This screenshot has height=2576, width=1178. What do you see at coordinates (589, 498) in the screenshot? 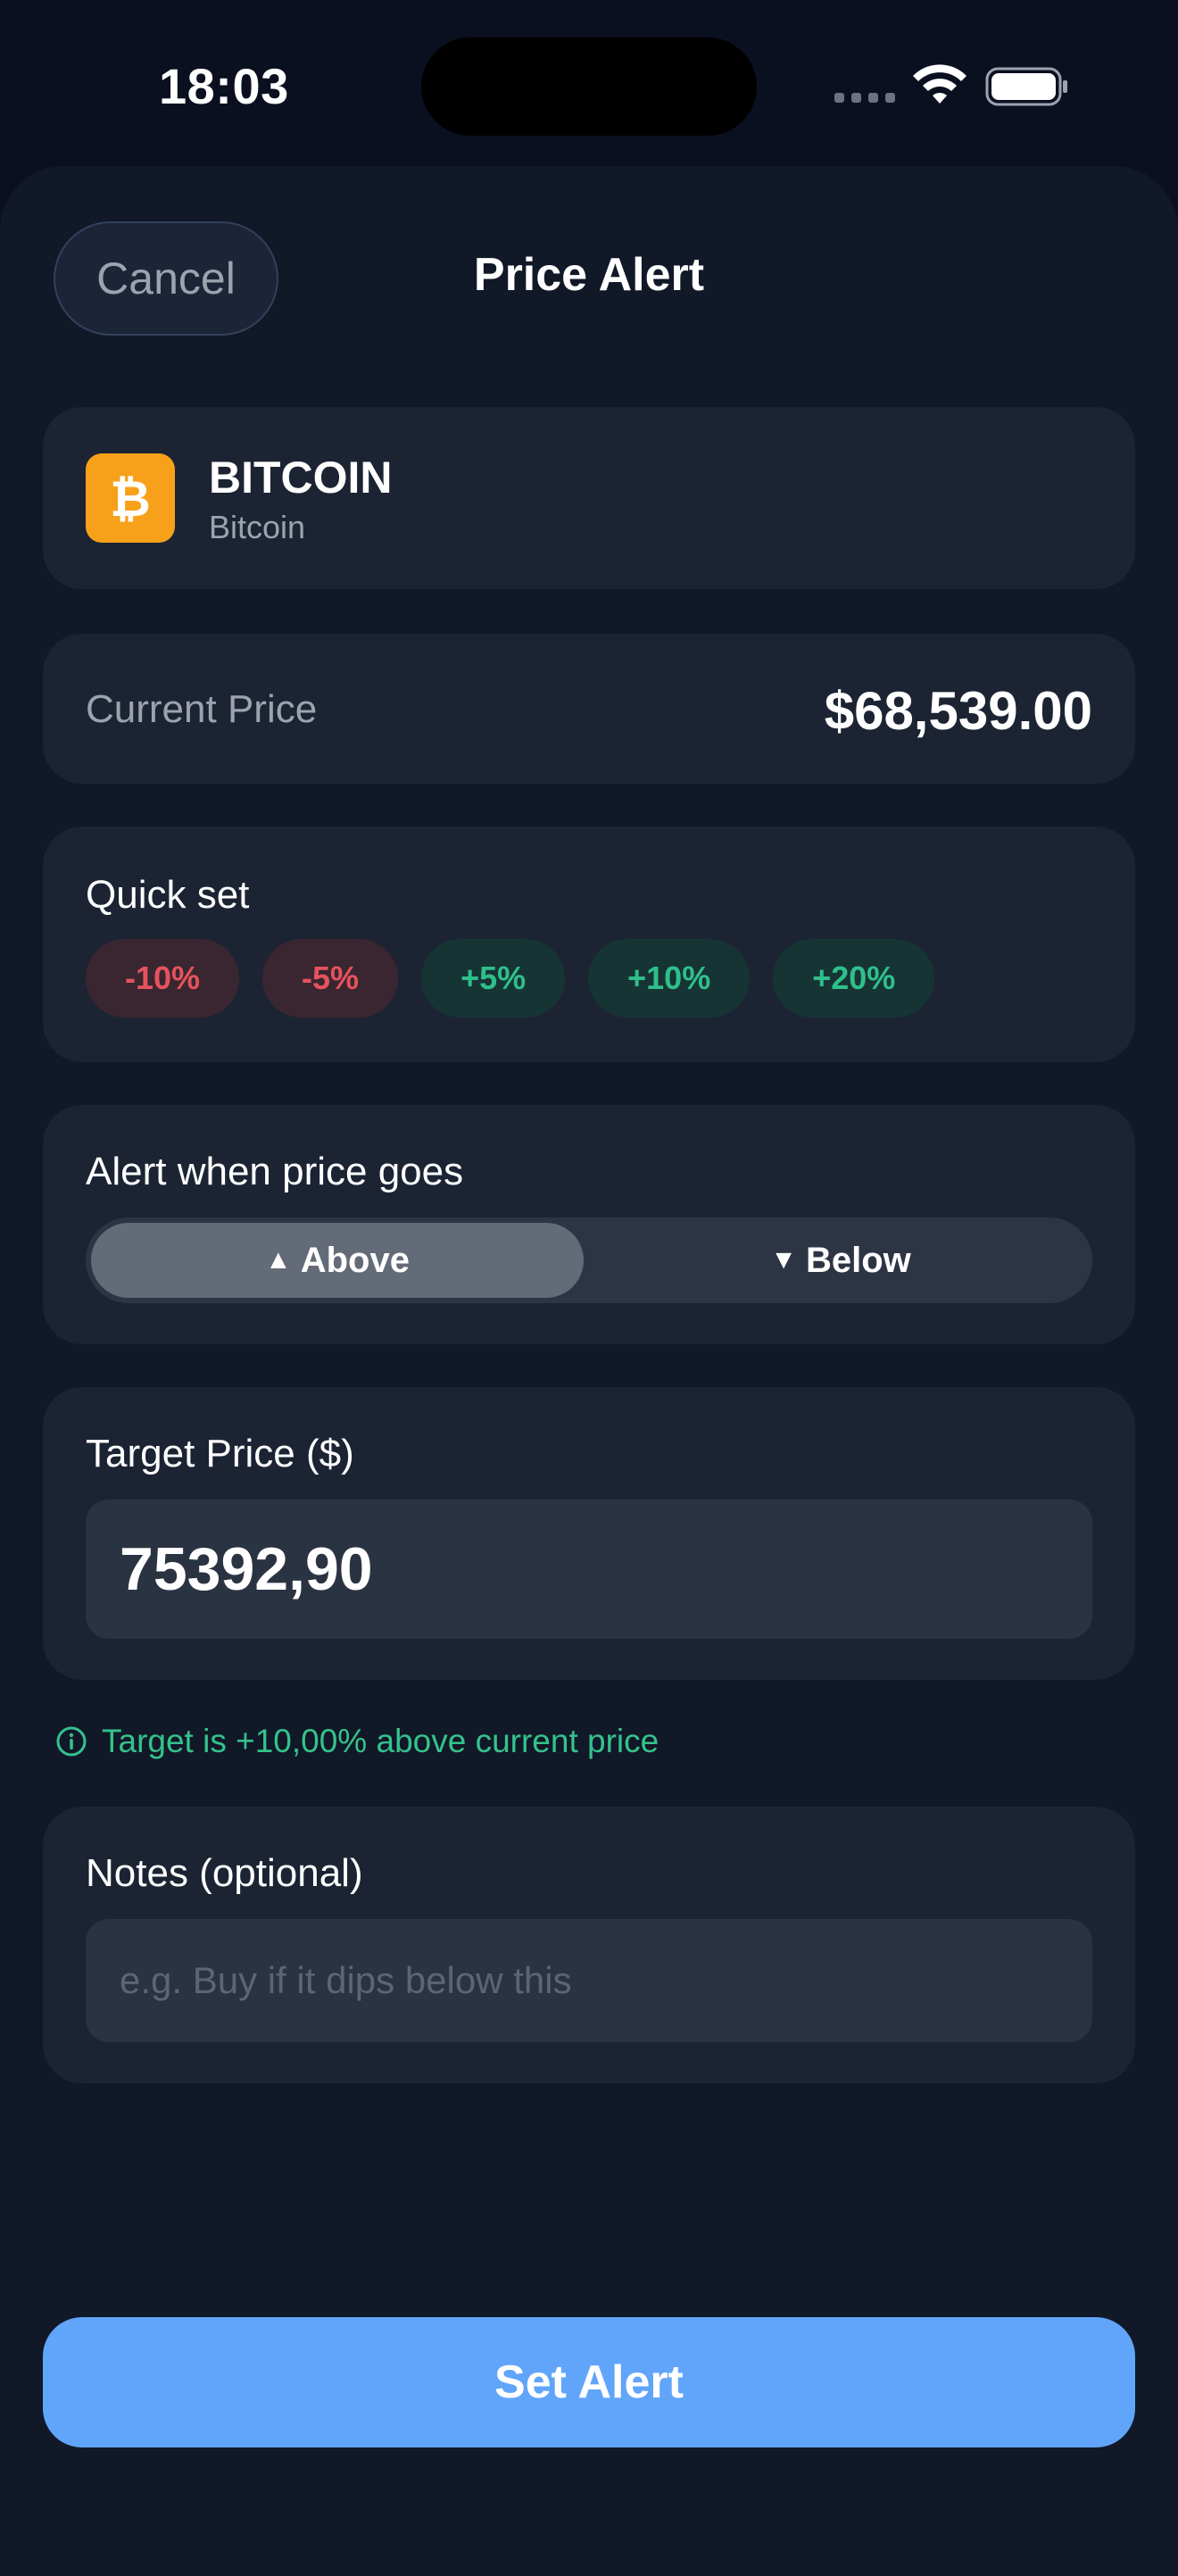
I see `coin-card: ₿ BITCOIN Bitcoin` at bounding box center [589, 498].